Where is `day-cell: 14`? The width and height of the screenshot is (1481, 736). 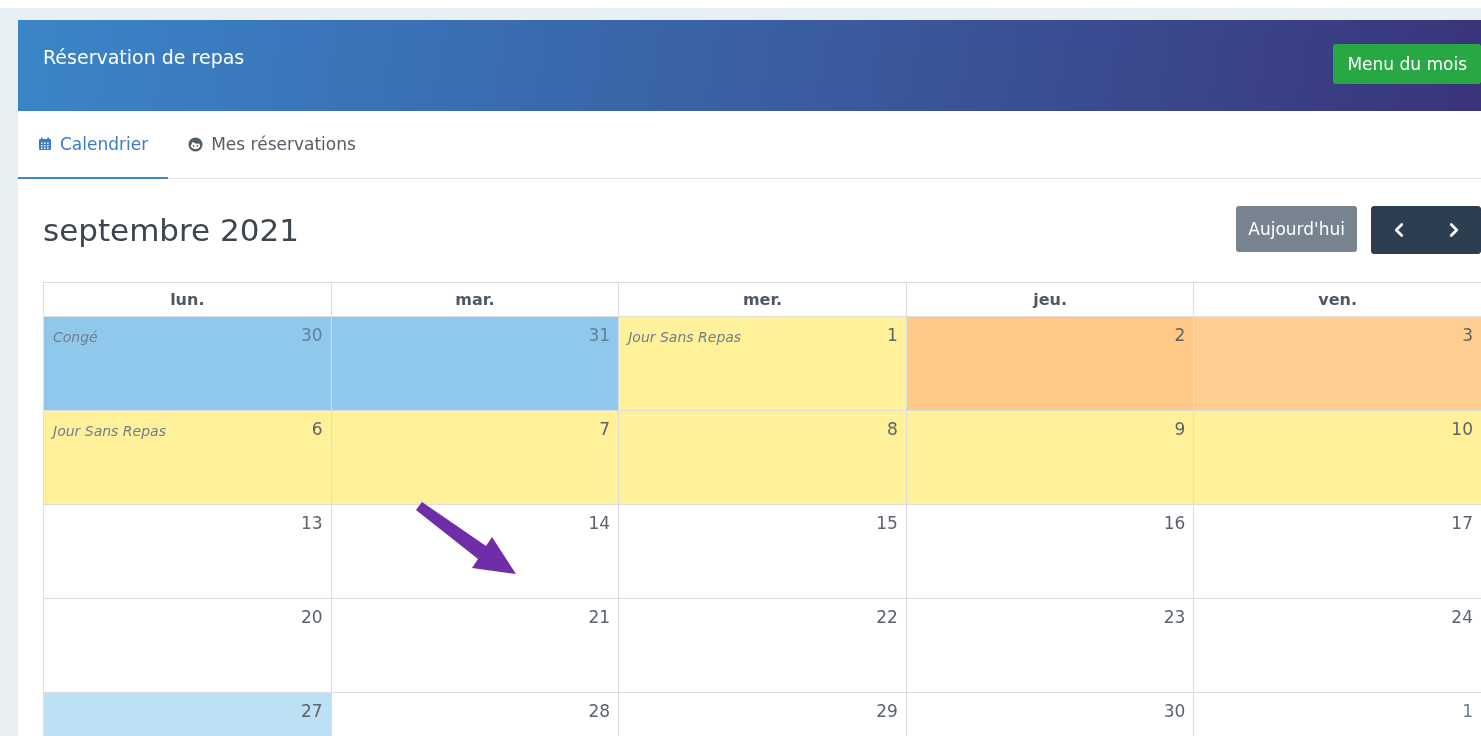
day-cell: 14 is located at coordinates (475, 552).